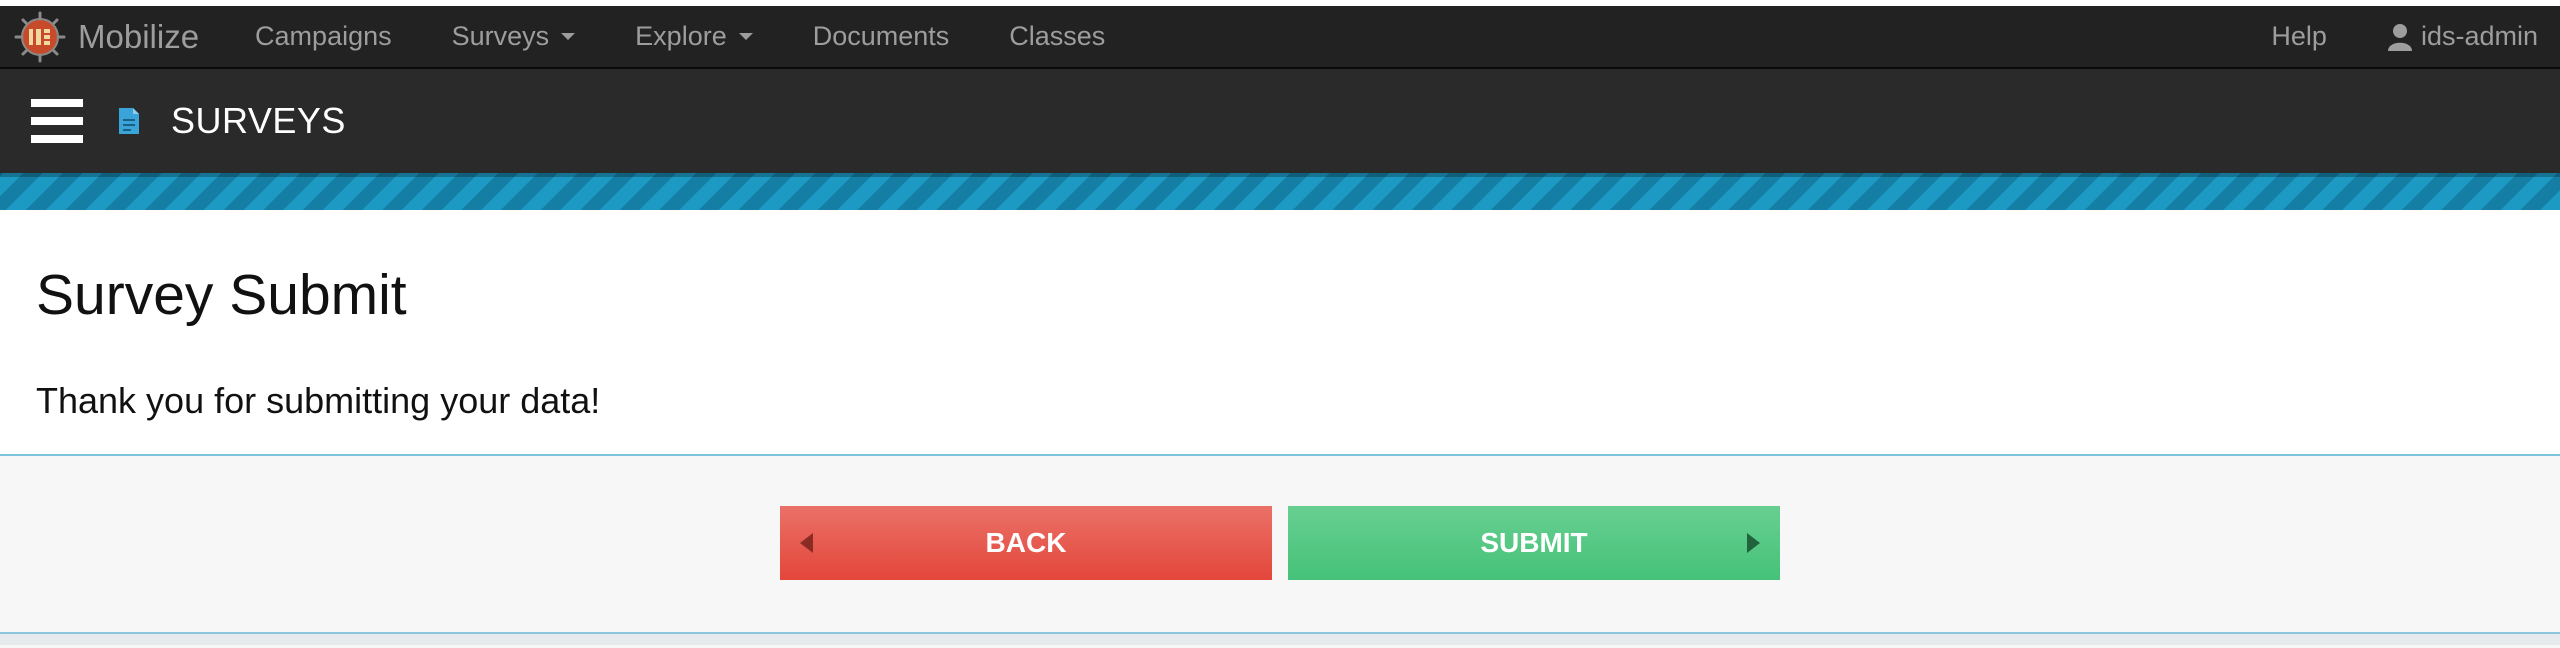  I want to click on footer-strip, so click(1280, 639).